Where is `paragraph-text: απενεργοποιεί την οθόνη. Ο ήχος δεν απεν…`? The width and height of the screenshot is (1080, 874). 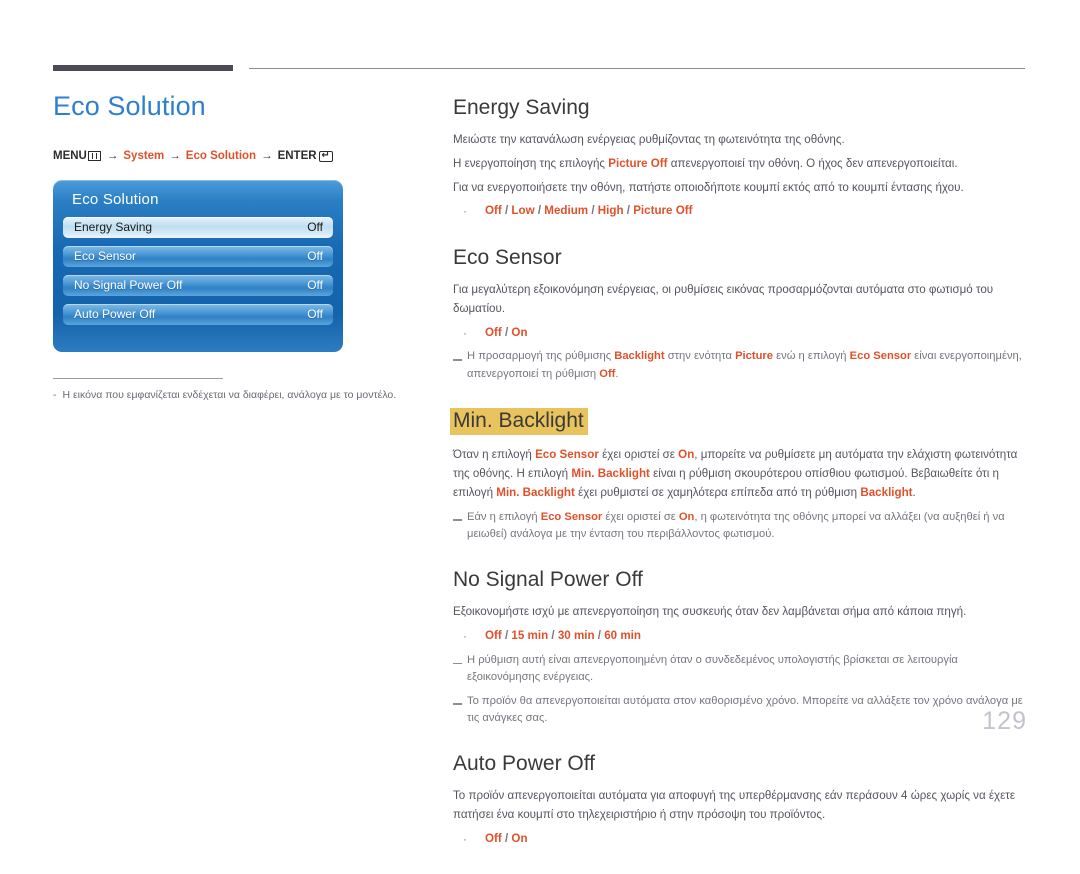 paragraph-text: απενεργοποιεί την οθόνη. Ο ήχος δεν απεν… is located at coordinates (812, 163).